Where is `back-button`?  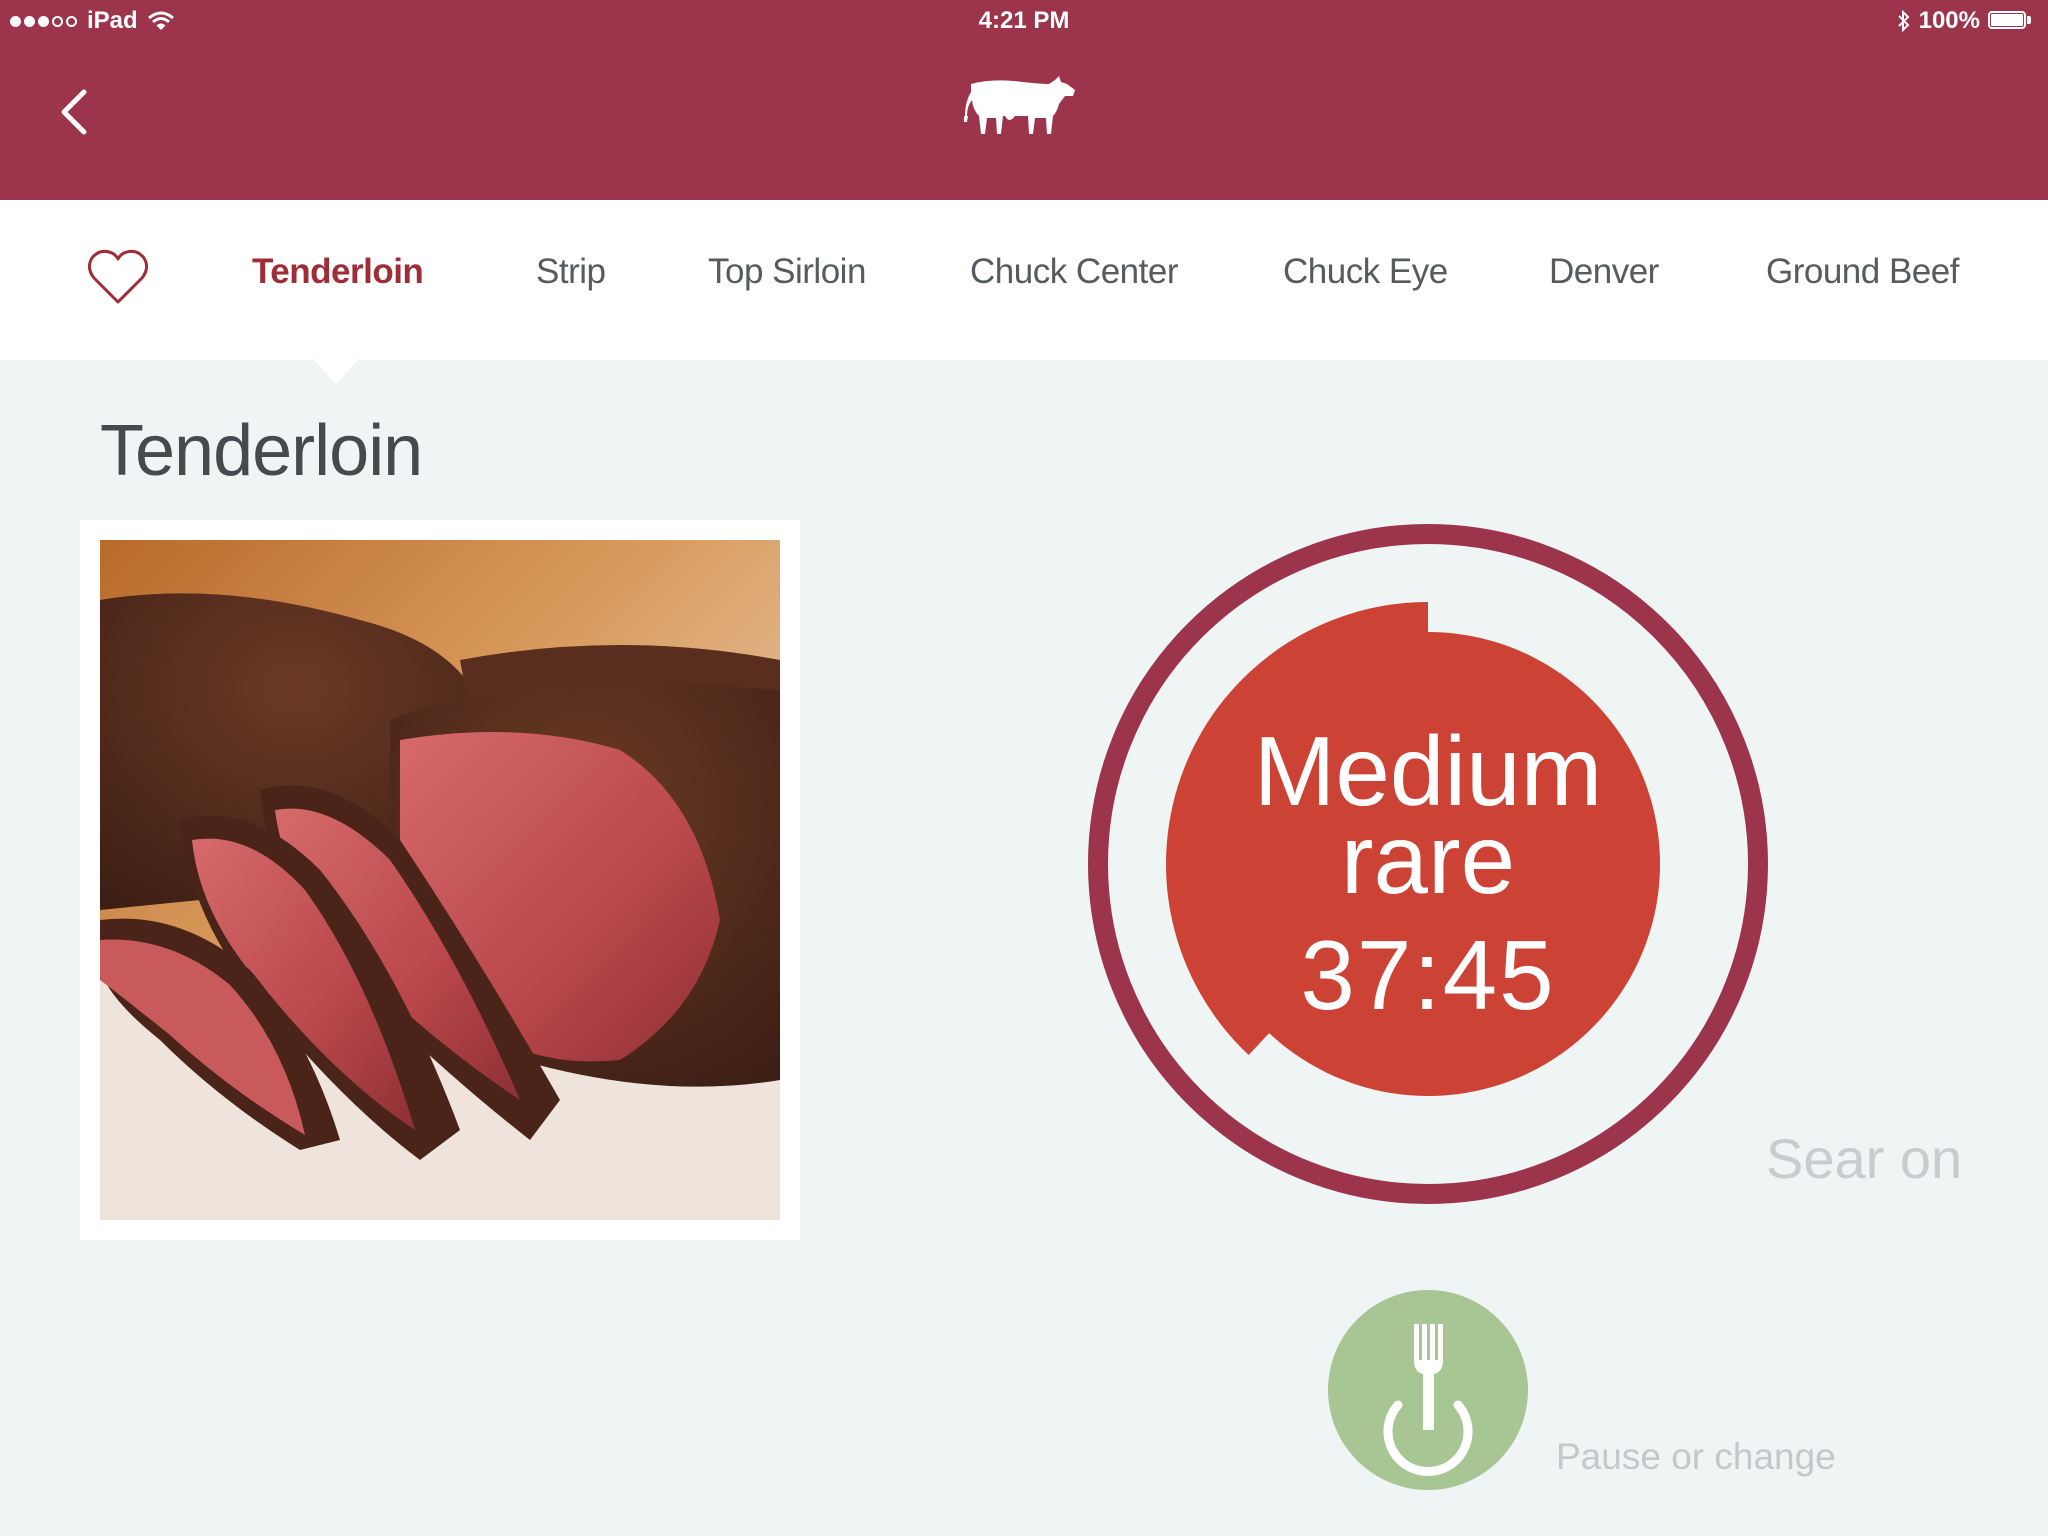
back-button is located at coordinates (75, 112).